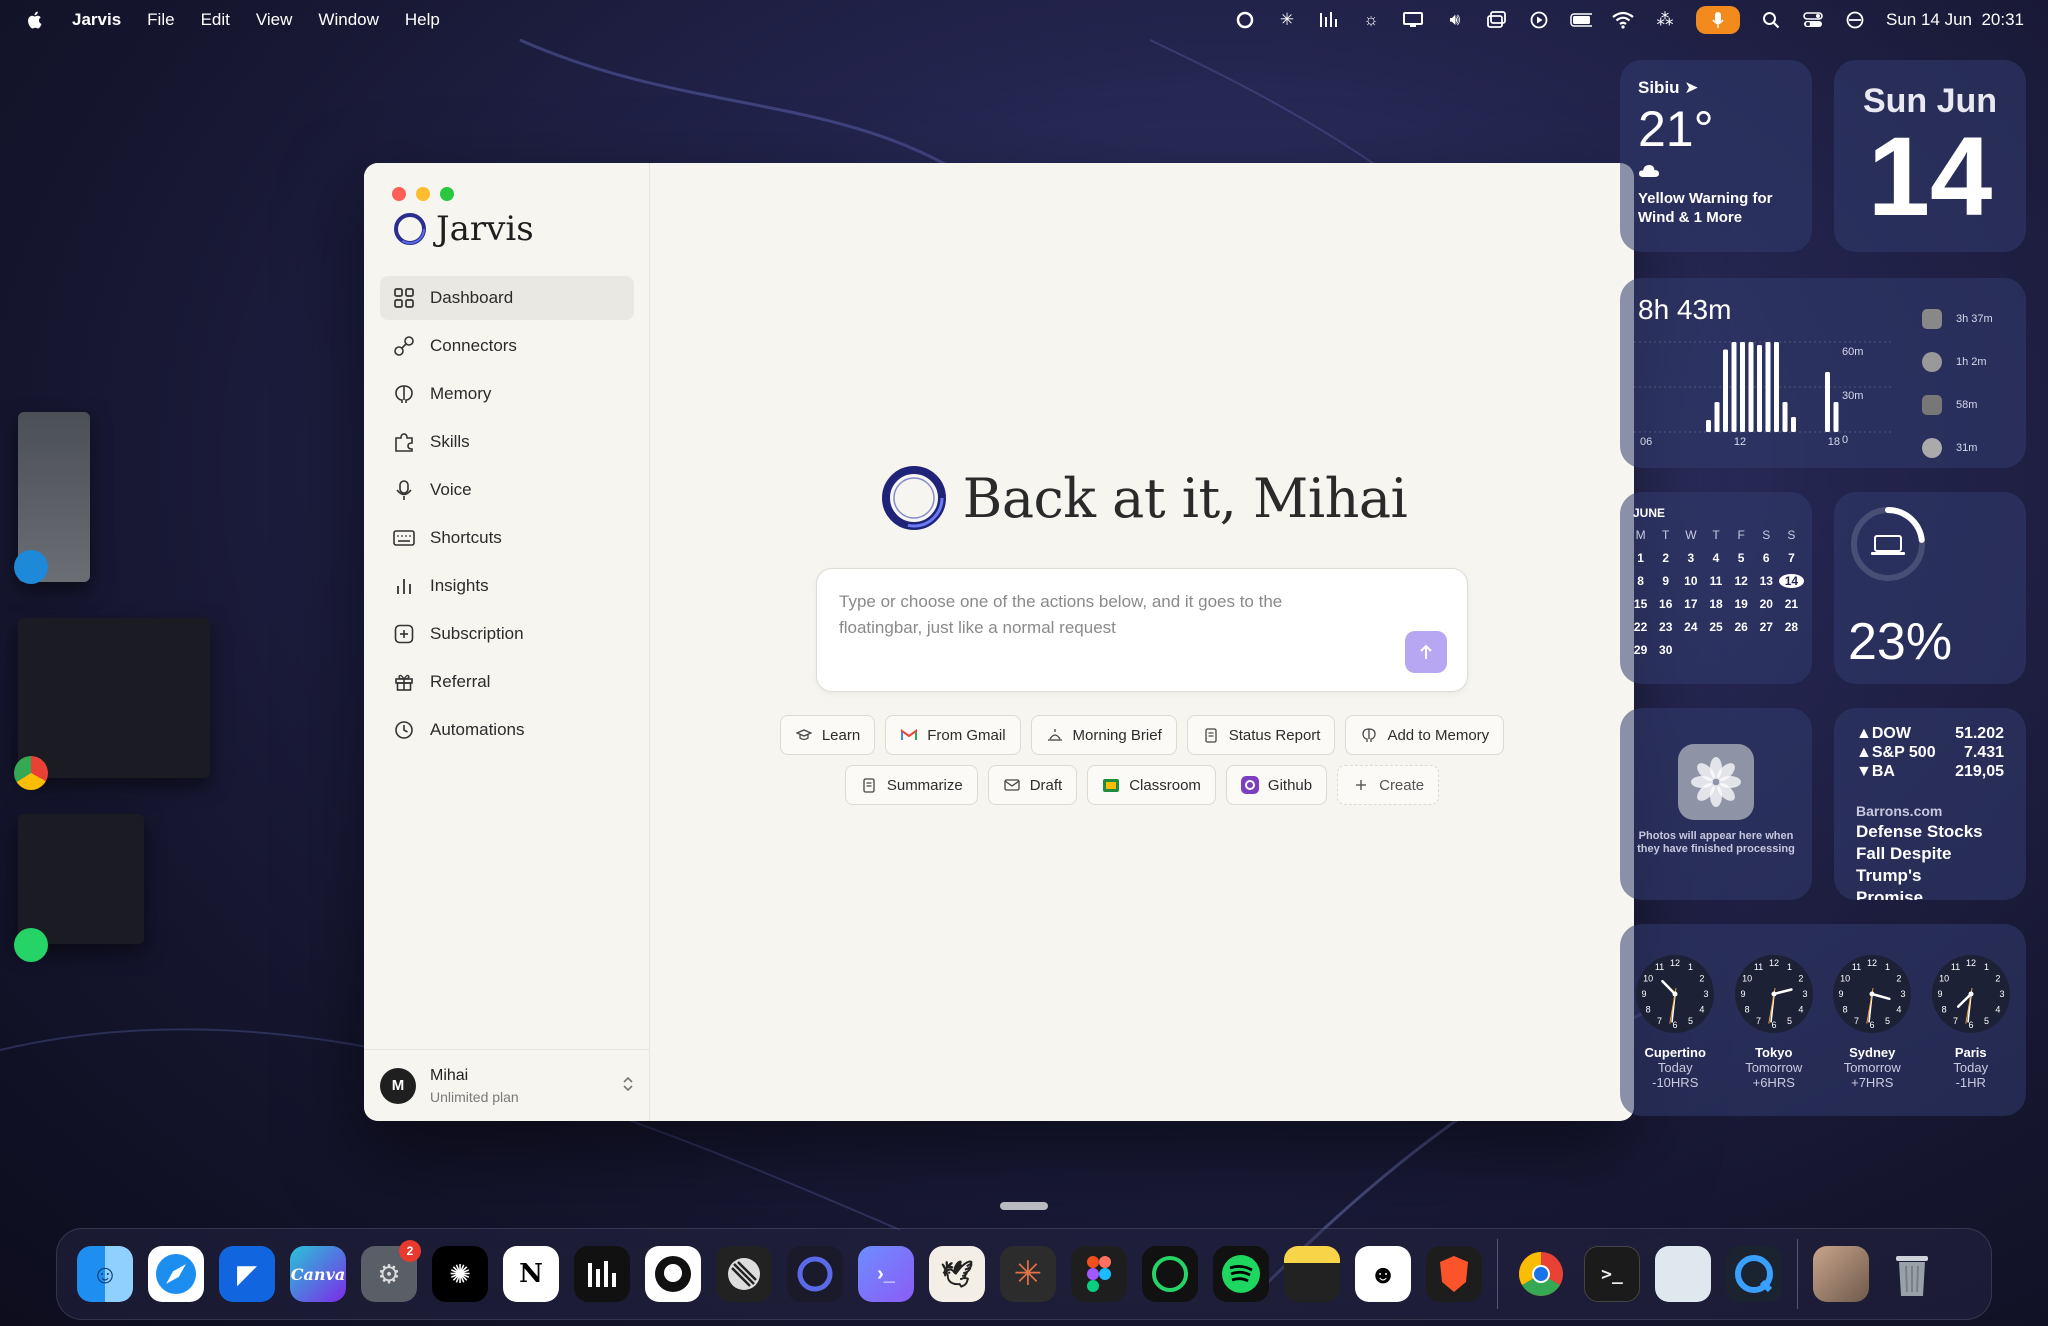 The height and width of the screenshot is (1326, 2048). Describe the element at coordinates (1640, 581) in the screenshot. I see `calendar-day: 8` at that location.